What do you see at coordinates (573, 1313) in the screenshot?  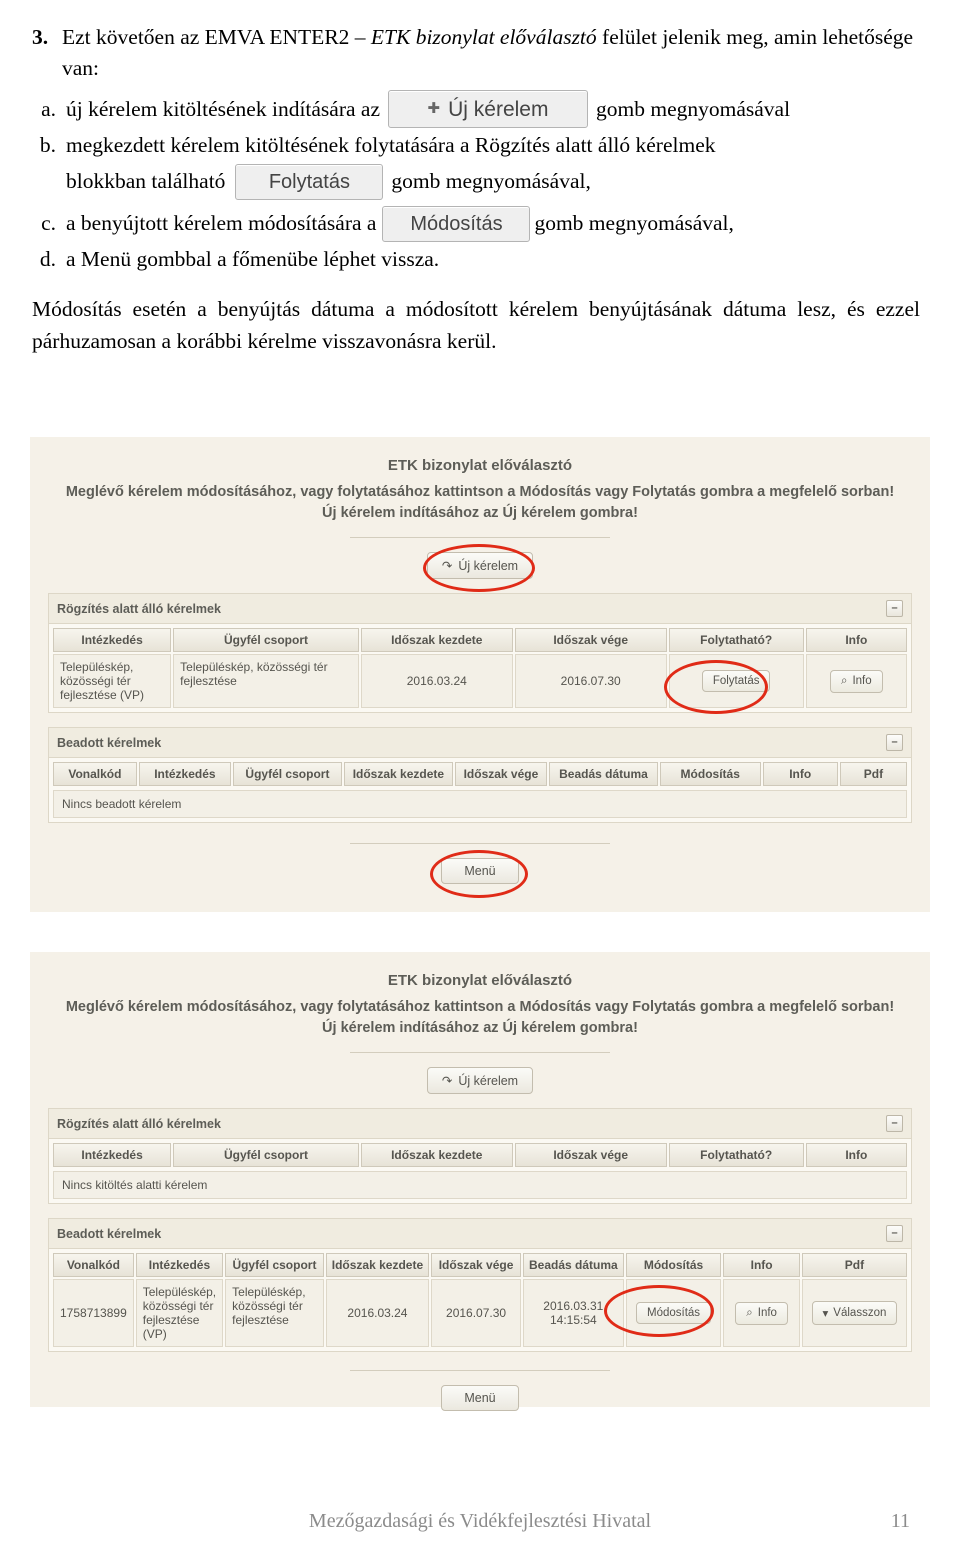 I see `s2-p2-cell-beadas: 2016.03.31 14:15:54` at bounding box center [573, 1313].